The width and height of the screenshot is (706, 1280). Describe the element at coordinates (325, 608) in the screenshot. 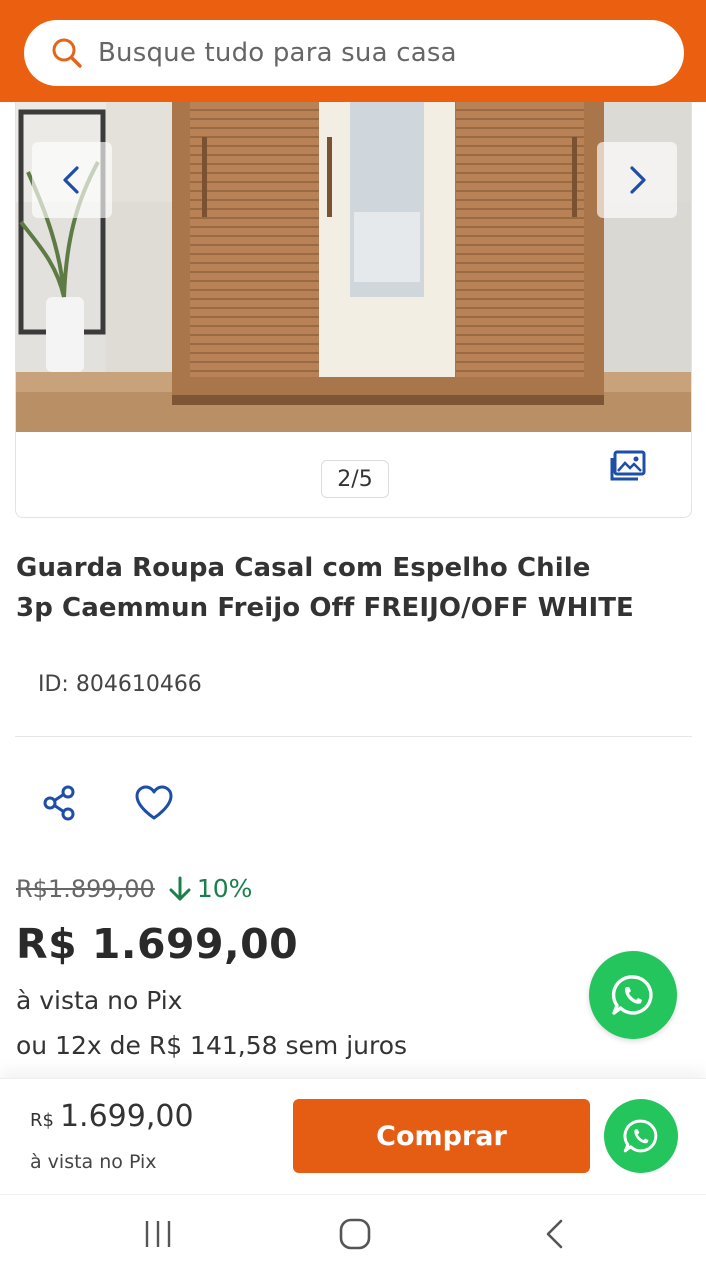

I see `product-title-line-2: 3p Caemmun Freijo Off FREIJO/OFF WHITE` at that location.